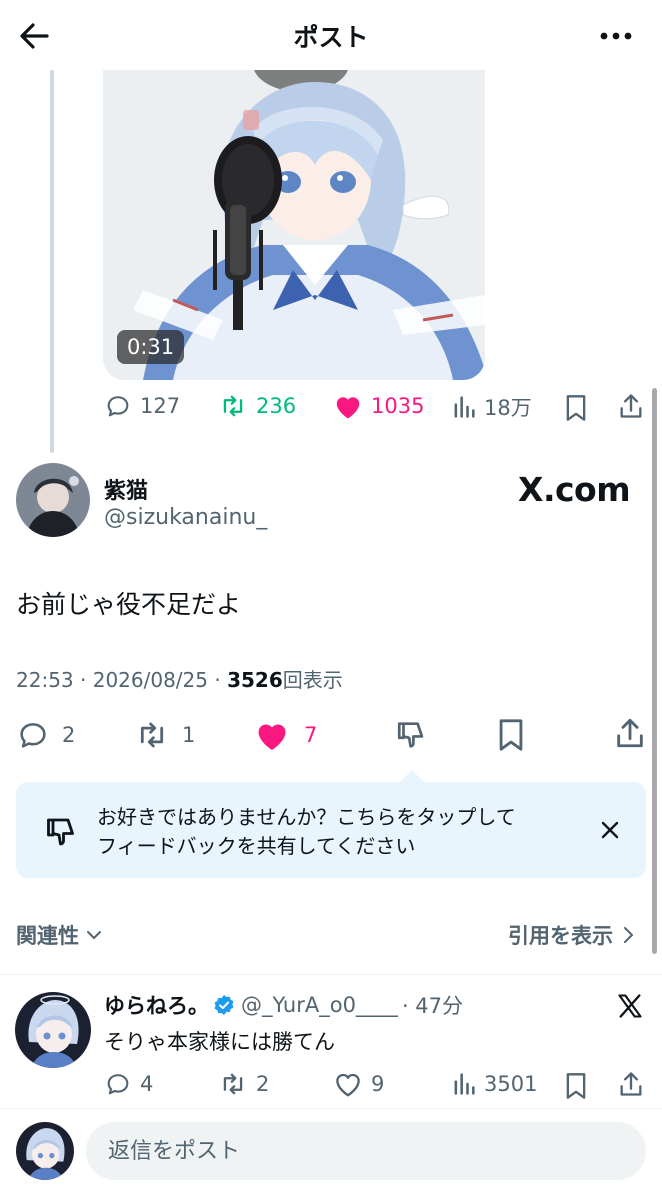  I want to click on like-button: 7, so click(285, 735).